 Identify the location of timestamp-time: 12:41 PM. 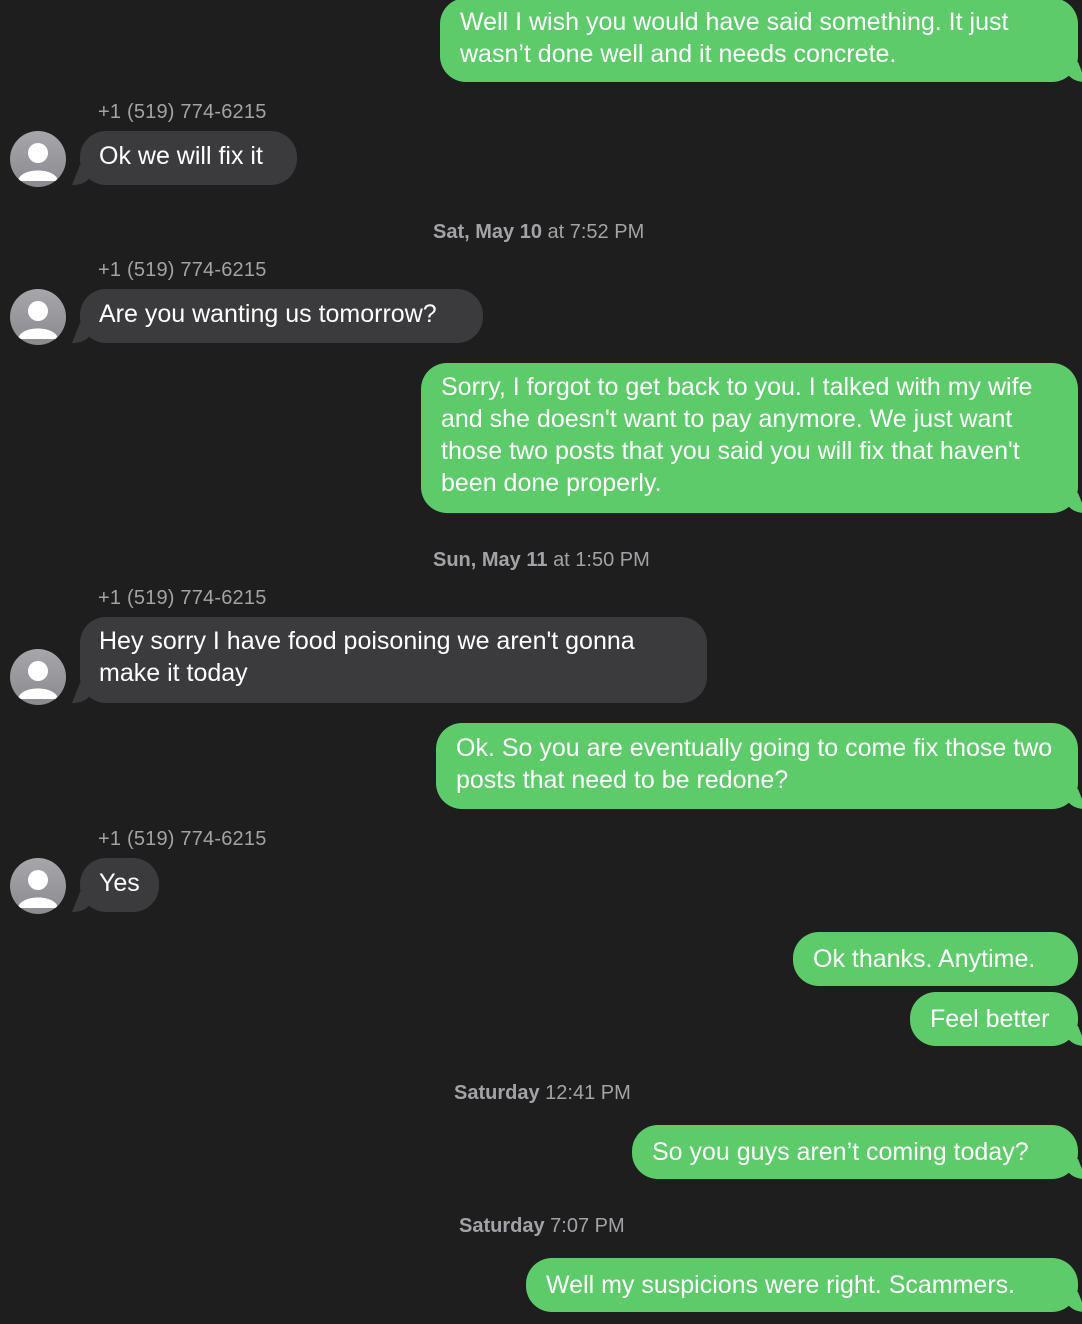
(588, 1093).